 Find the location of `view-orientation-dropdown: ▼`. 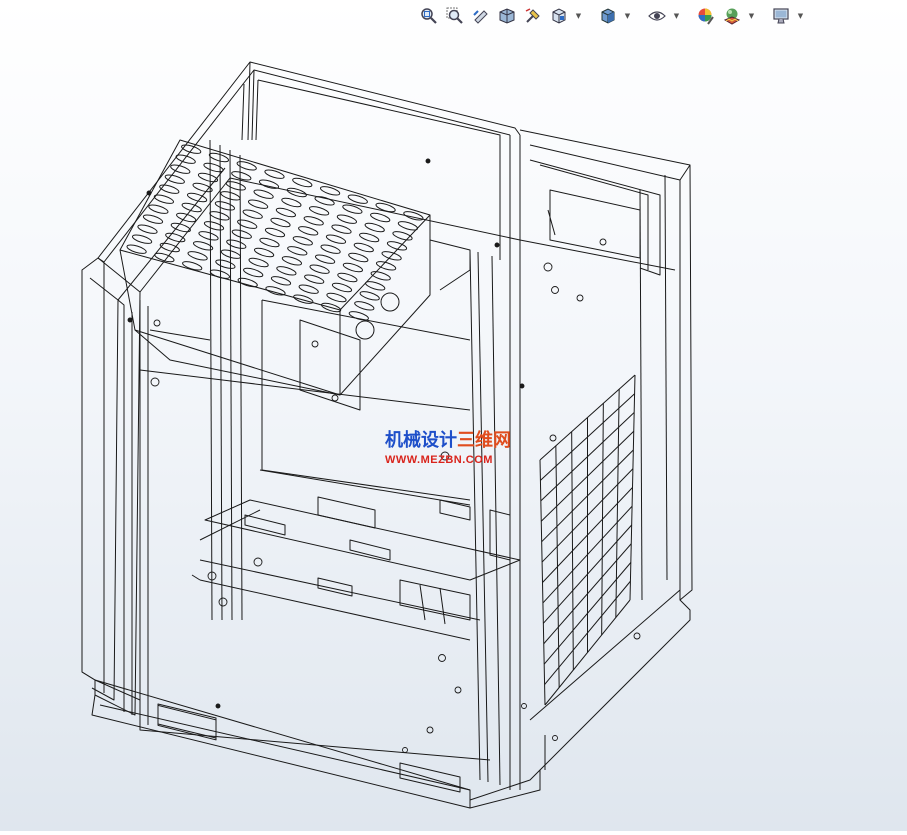

view-orientation-dropdown: ▼ is located at coordinates (578, 16).